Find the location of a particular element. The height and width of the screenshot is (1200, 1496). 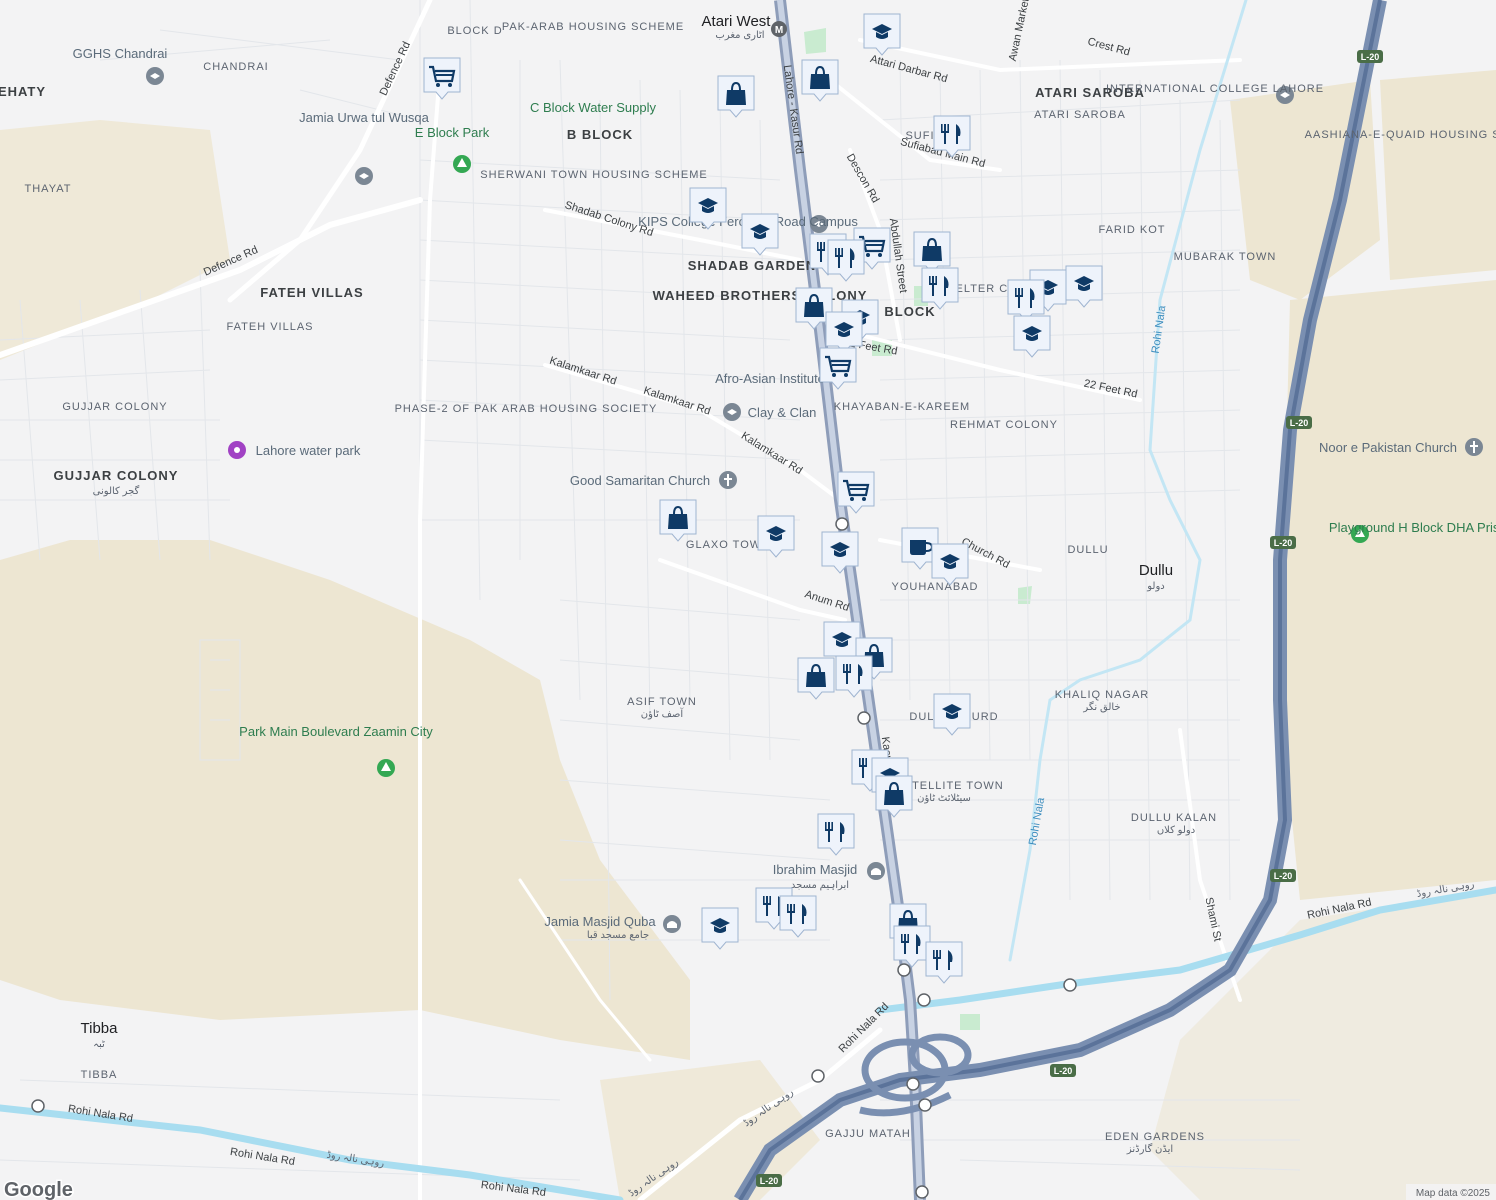

pak-arab-label: PAK-ARAB HOUSING SCHEME is located at coordinates (593, 27).